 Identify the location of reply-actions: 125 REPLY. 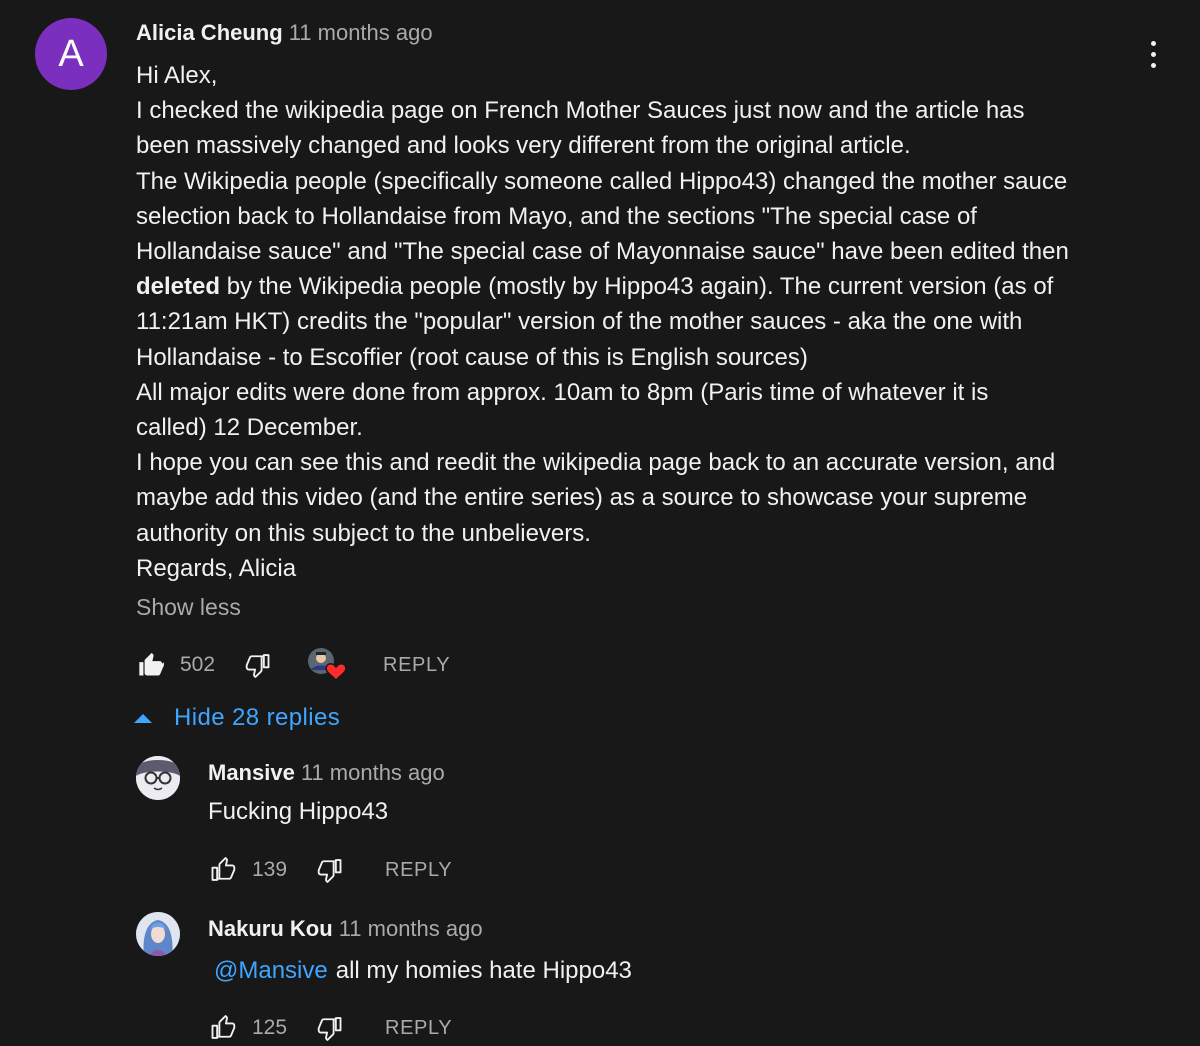
(330, 1028).